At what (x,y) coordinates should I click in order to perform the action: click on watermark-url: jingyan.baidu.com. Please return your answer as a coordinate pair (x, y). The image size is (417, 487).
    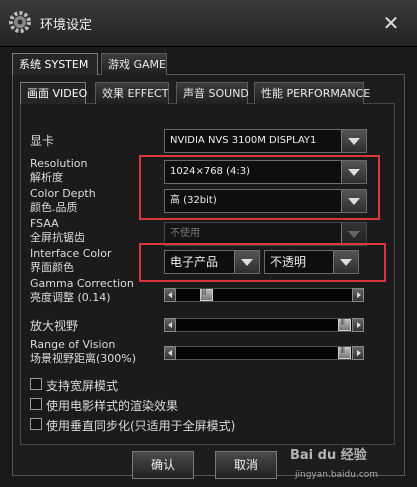
    Looking at the image, I should click on (337, 475).